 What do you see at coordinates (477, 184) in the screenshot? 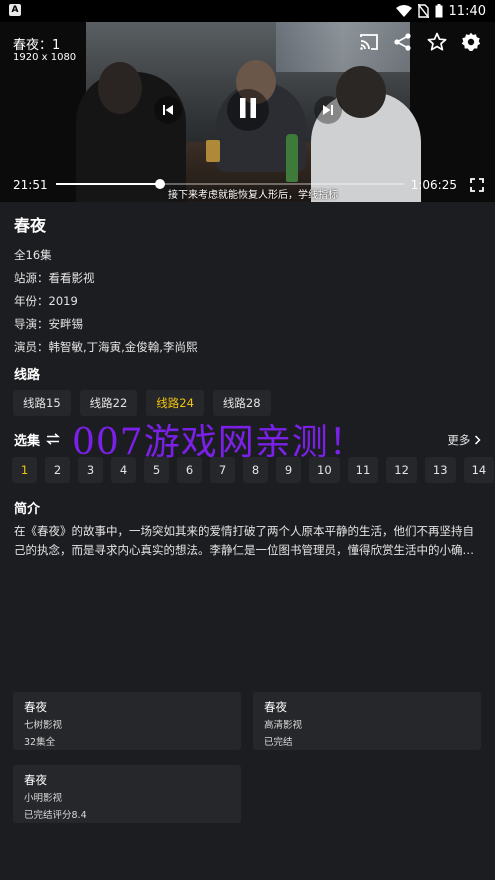
I see `fullscreen-icon` at bounding box center [477, 184].